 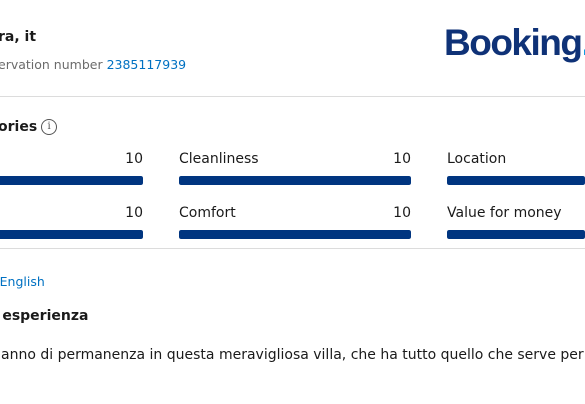 What do you see at coordinates (51, 64) in the screenshot?
I see `reservation-label: ervation number` at bounding box center [51, 64].